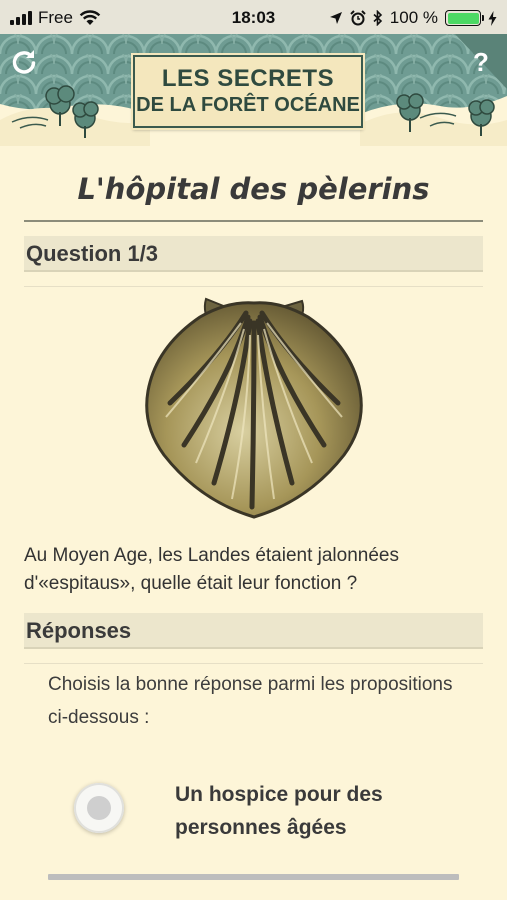 The width and height of the screenshot is (507, 900). I want to click on help-button: ?, so click(481, 62).